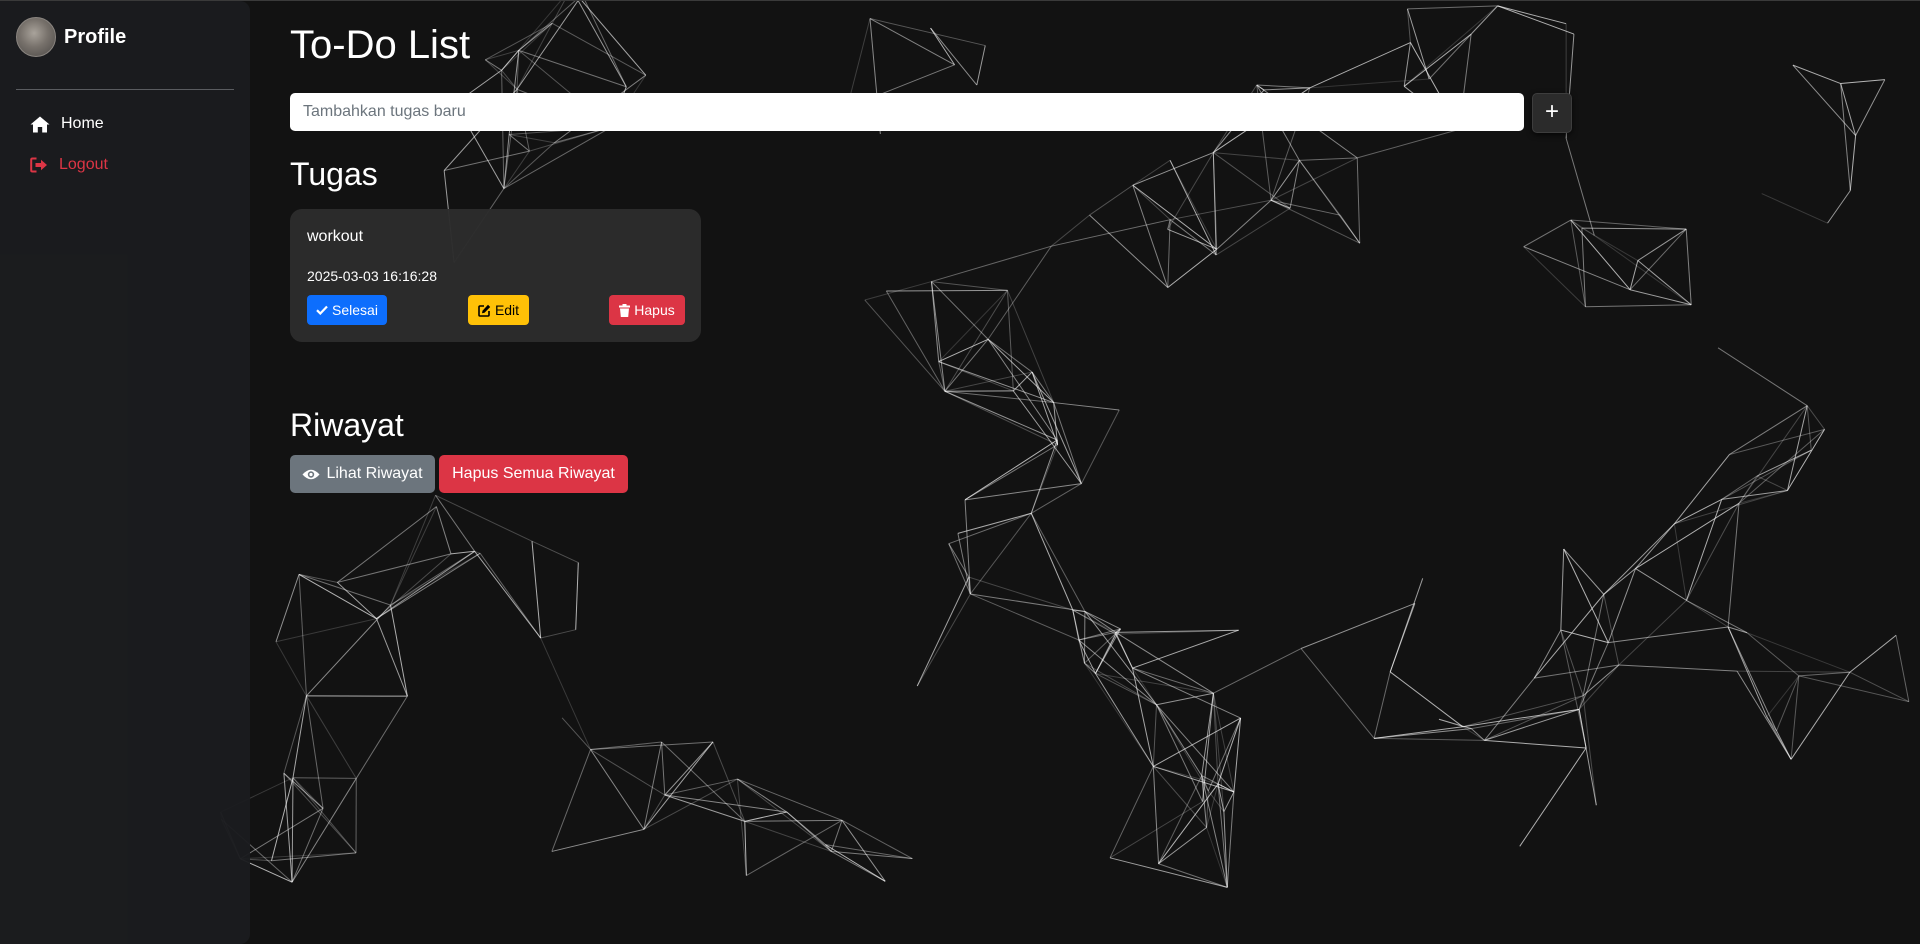 The height and width of the screenshot is (944, 1920). I want to click on delete-task-button: Hapus, so click(647, 310).